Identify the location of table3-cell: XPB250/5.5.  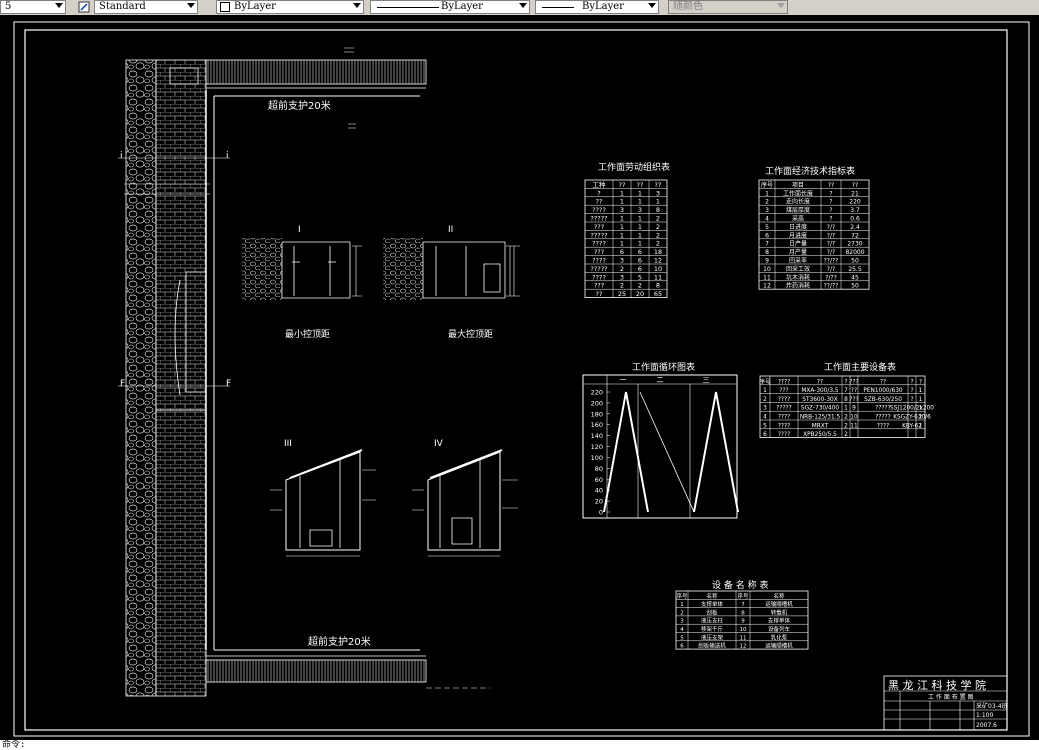
(820, 435).